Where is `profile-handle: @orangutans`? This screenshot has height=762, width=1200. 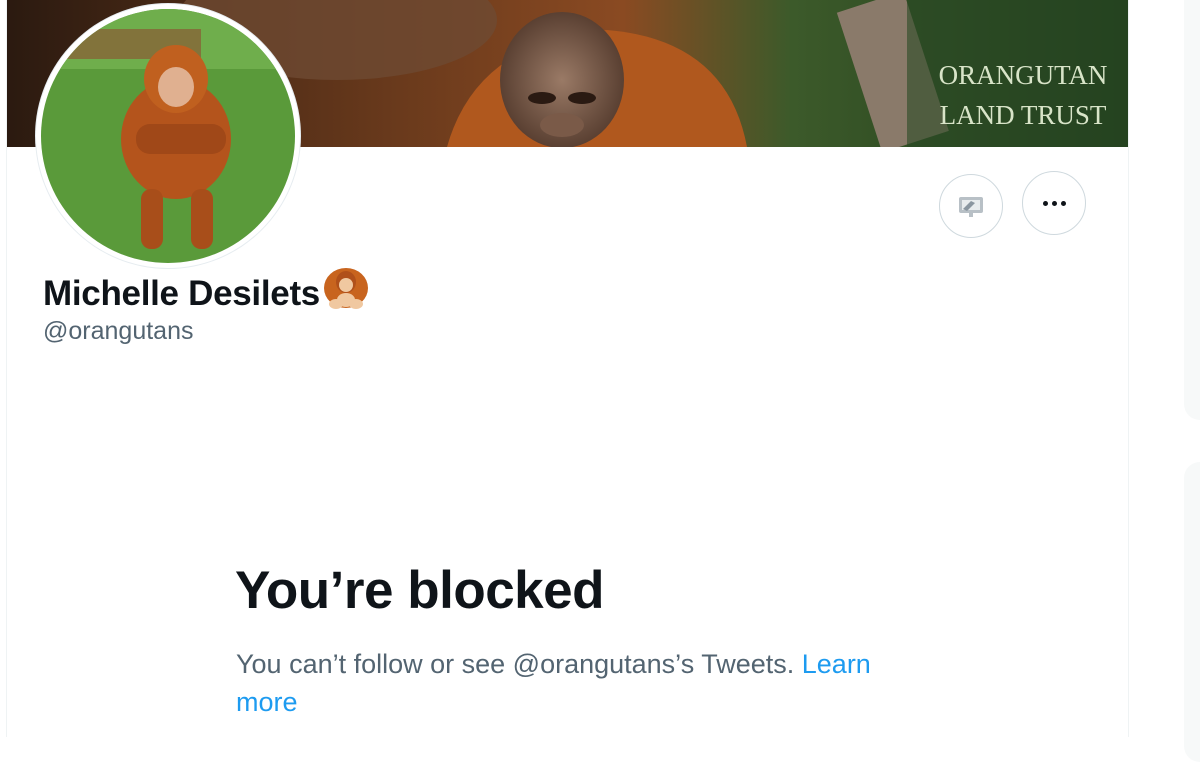
profile-handle: @orangutans is located at coordinates (118, 331).